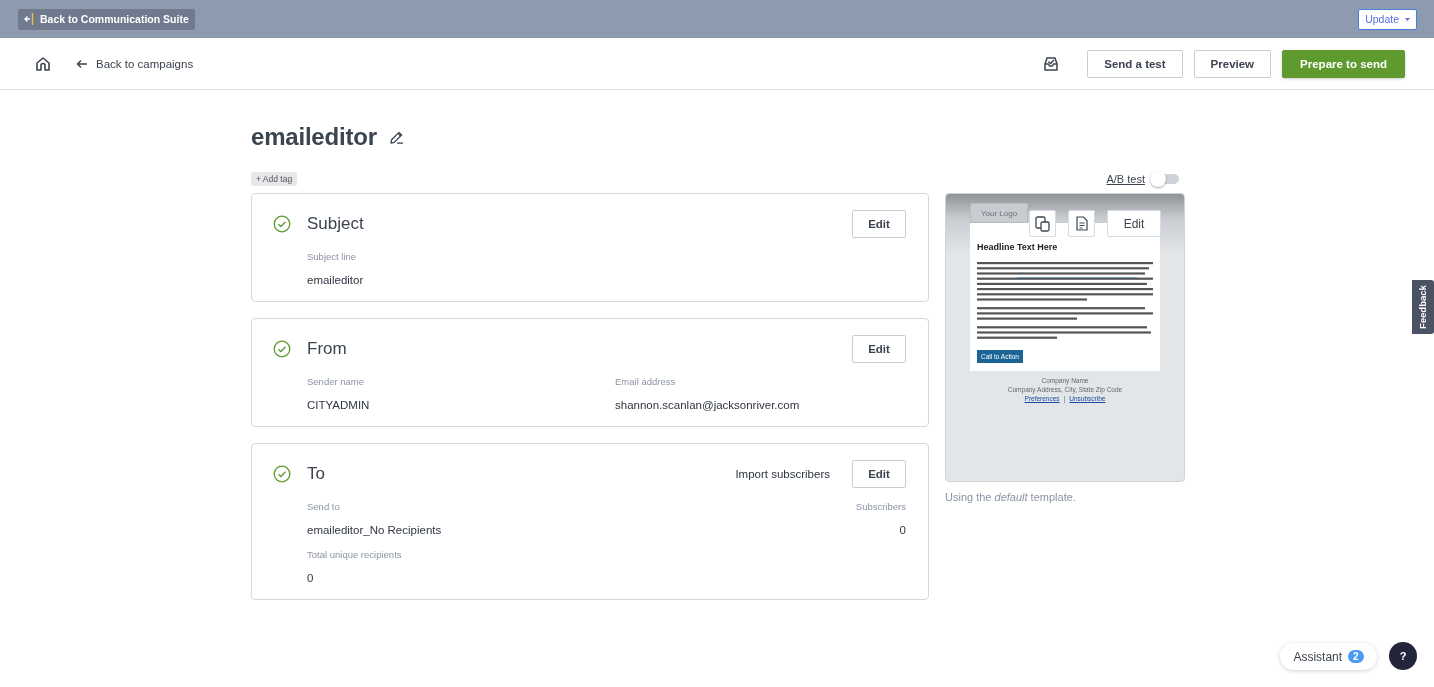 The width and height of the screenshot is (1434, 687). I want to click on ab-test-link: A/B test, so click(1125, 179).